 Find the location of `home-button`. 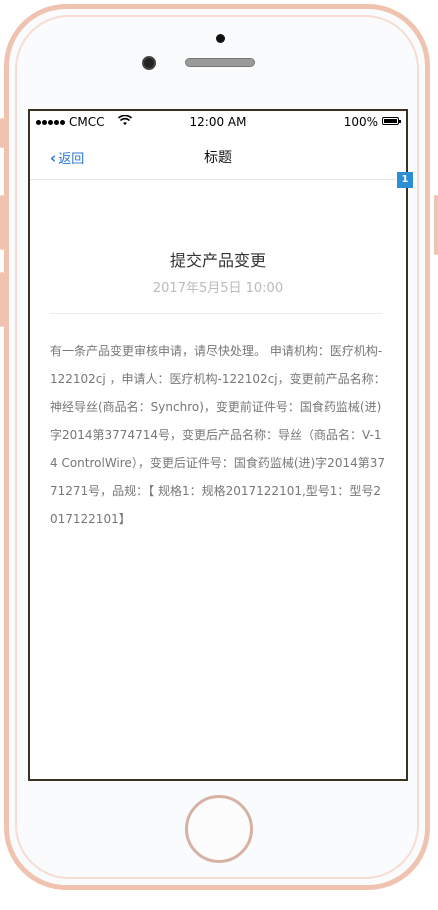

home-button is located at coordinates (219, 829).